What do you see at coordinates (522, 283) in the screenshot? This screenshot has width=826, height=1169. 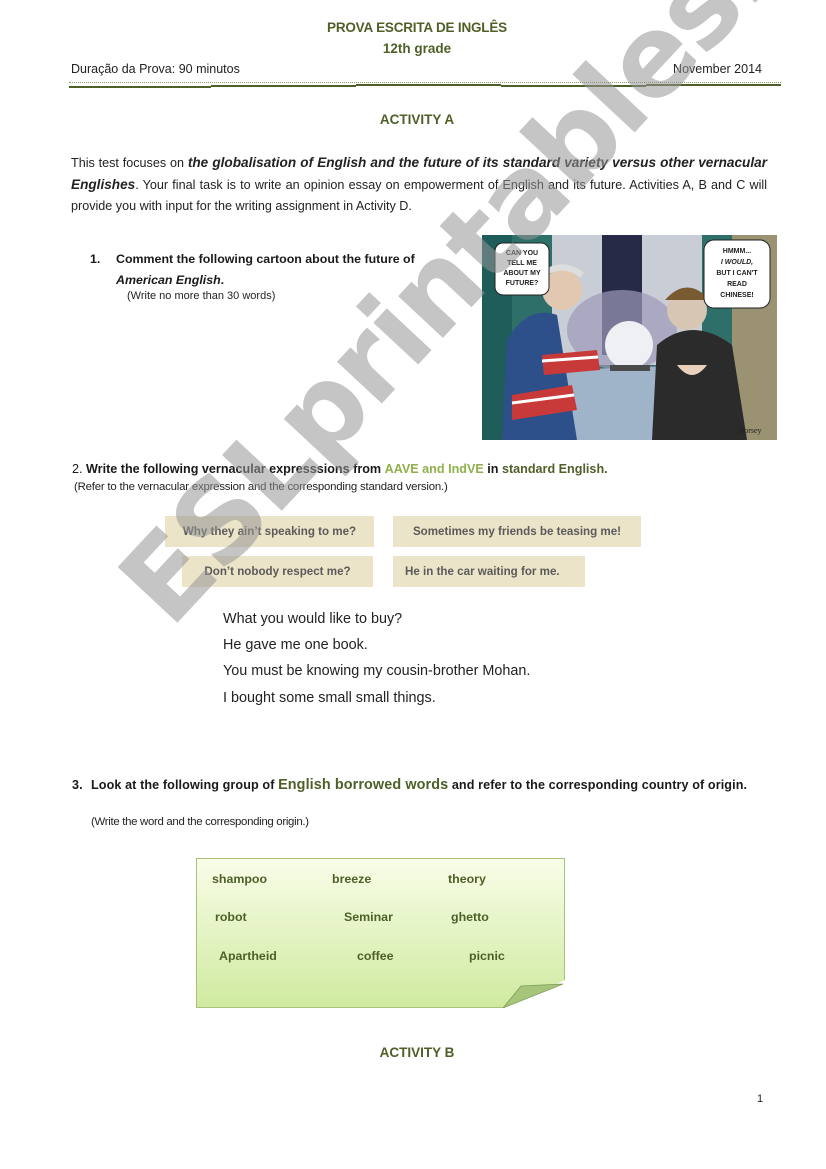 I see `bubble-left-line: FUTURE?` at bounding box center [522, 283].